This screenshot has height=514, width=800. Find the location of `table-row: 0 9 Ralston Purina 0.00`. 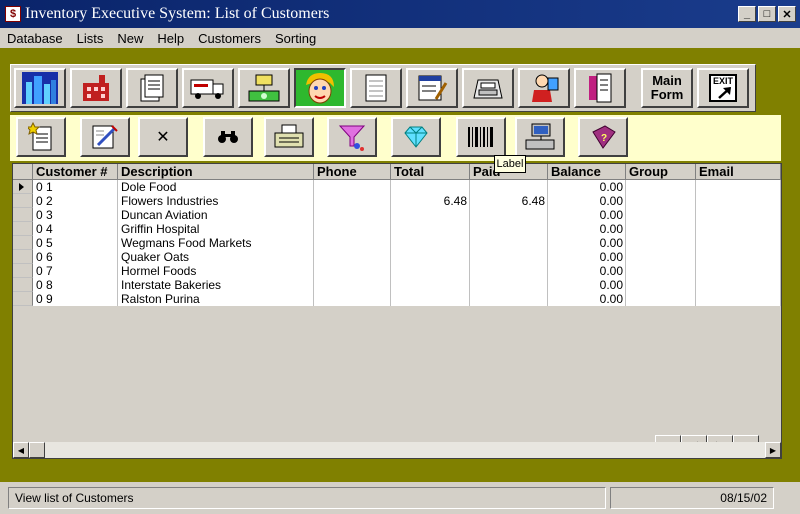

table-row: 0 9 Ralston Purina 0.00 is located at coordinates (397, 299).